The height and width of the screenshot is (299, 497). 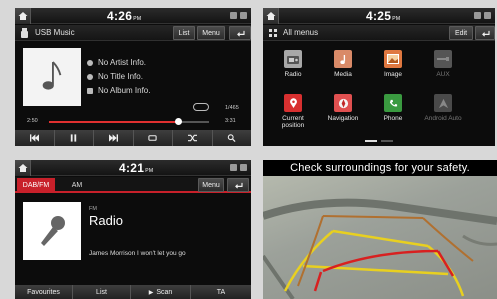 I want to click on next-icon, so click(x=113, y=138).